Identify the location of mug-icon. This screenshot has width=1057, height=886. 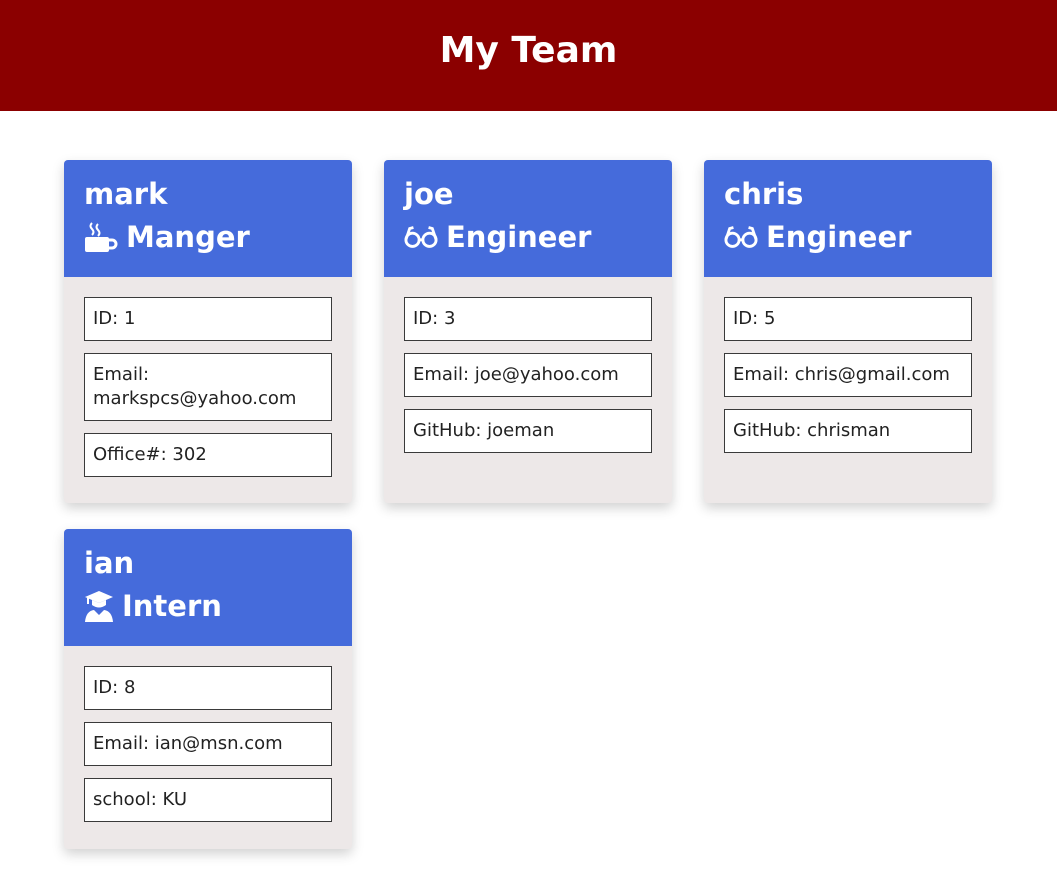
(101, 237).